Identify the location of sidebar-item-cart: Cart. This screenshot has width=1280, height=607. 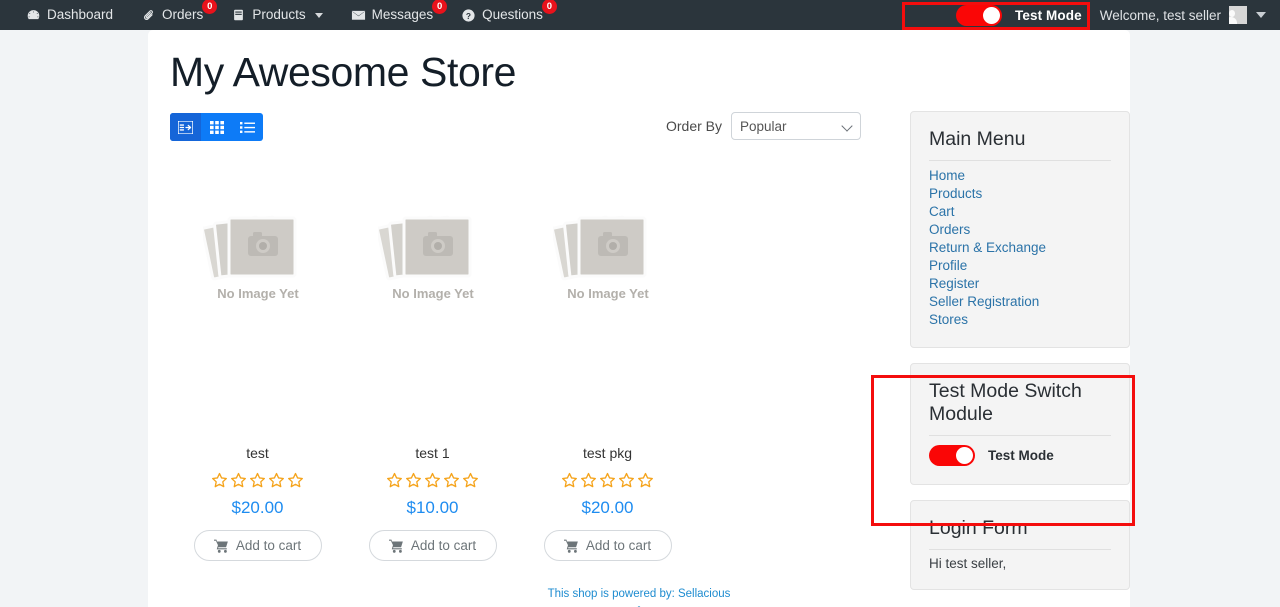
(1020, 212).